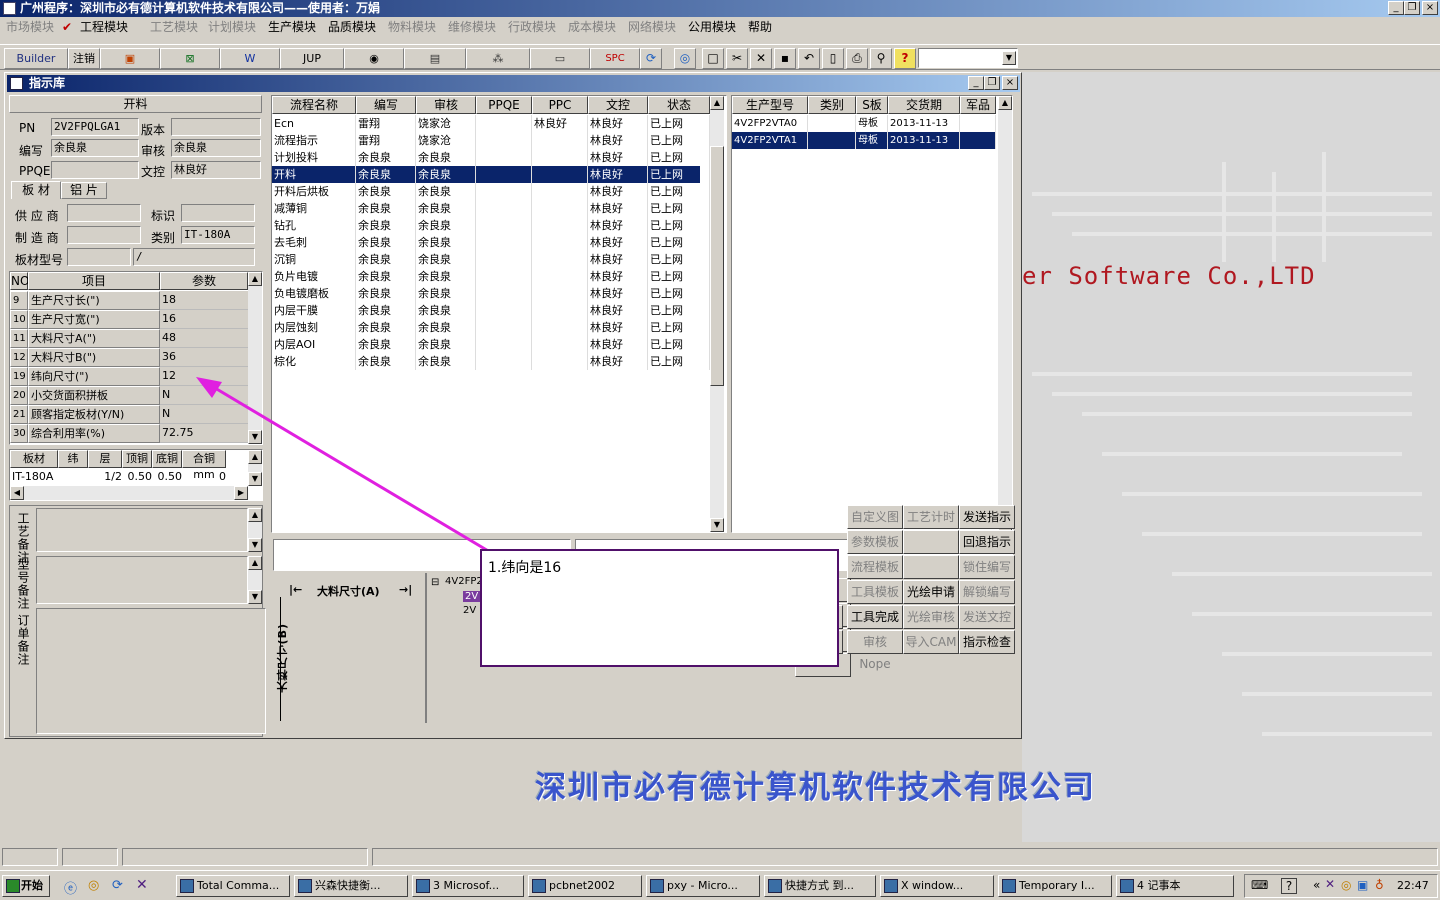 Image resolution: width=1440 pixels, height=900 pixels. What do you see at coordinates (491, 157) in the screenshot?
I see `table-row: 计划投料 余良泉 余良泉 林良好 已上网` at bounding box center [491, 157].